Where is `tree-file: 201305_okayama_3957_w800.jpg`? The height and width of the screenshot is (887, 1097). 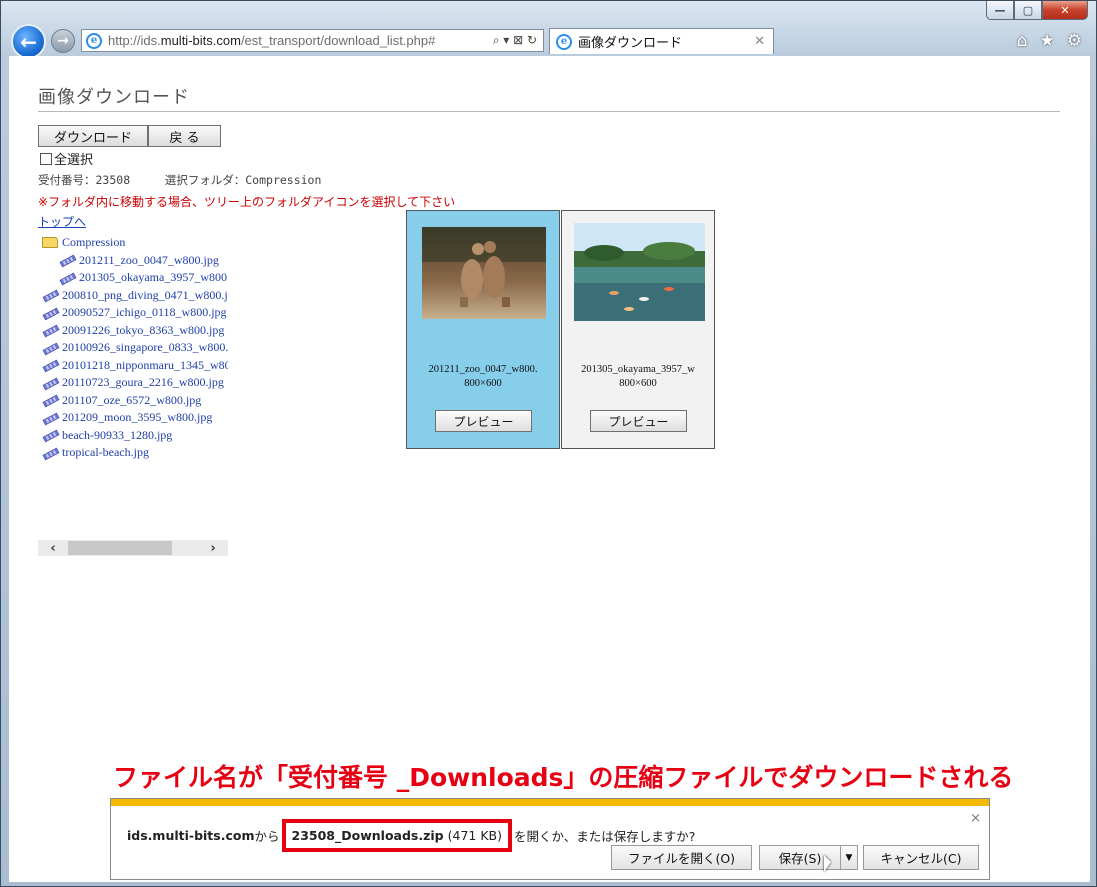 tree-file: 201305_okayama_3957_w800.jpg is located at coordinates (135, 278).